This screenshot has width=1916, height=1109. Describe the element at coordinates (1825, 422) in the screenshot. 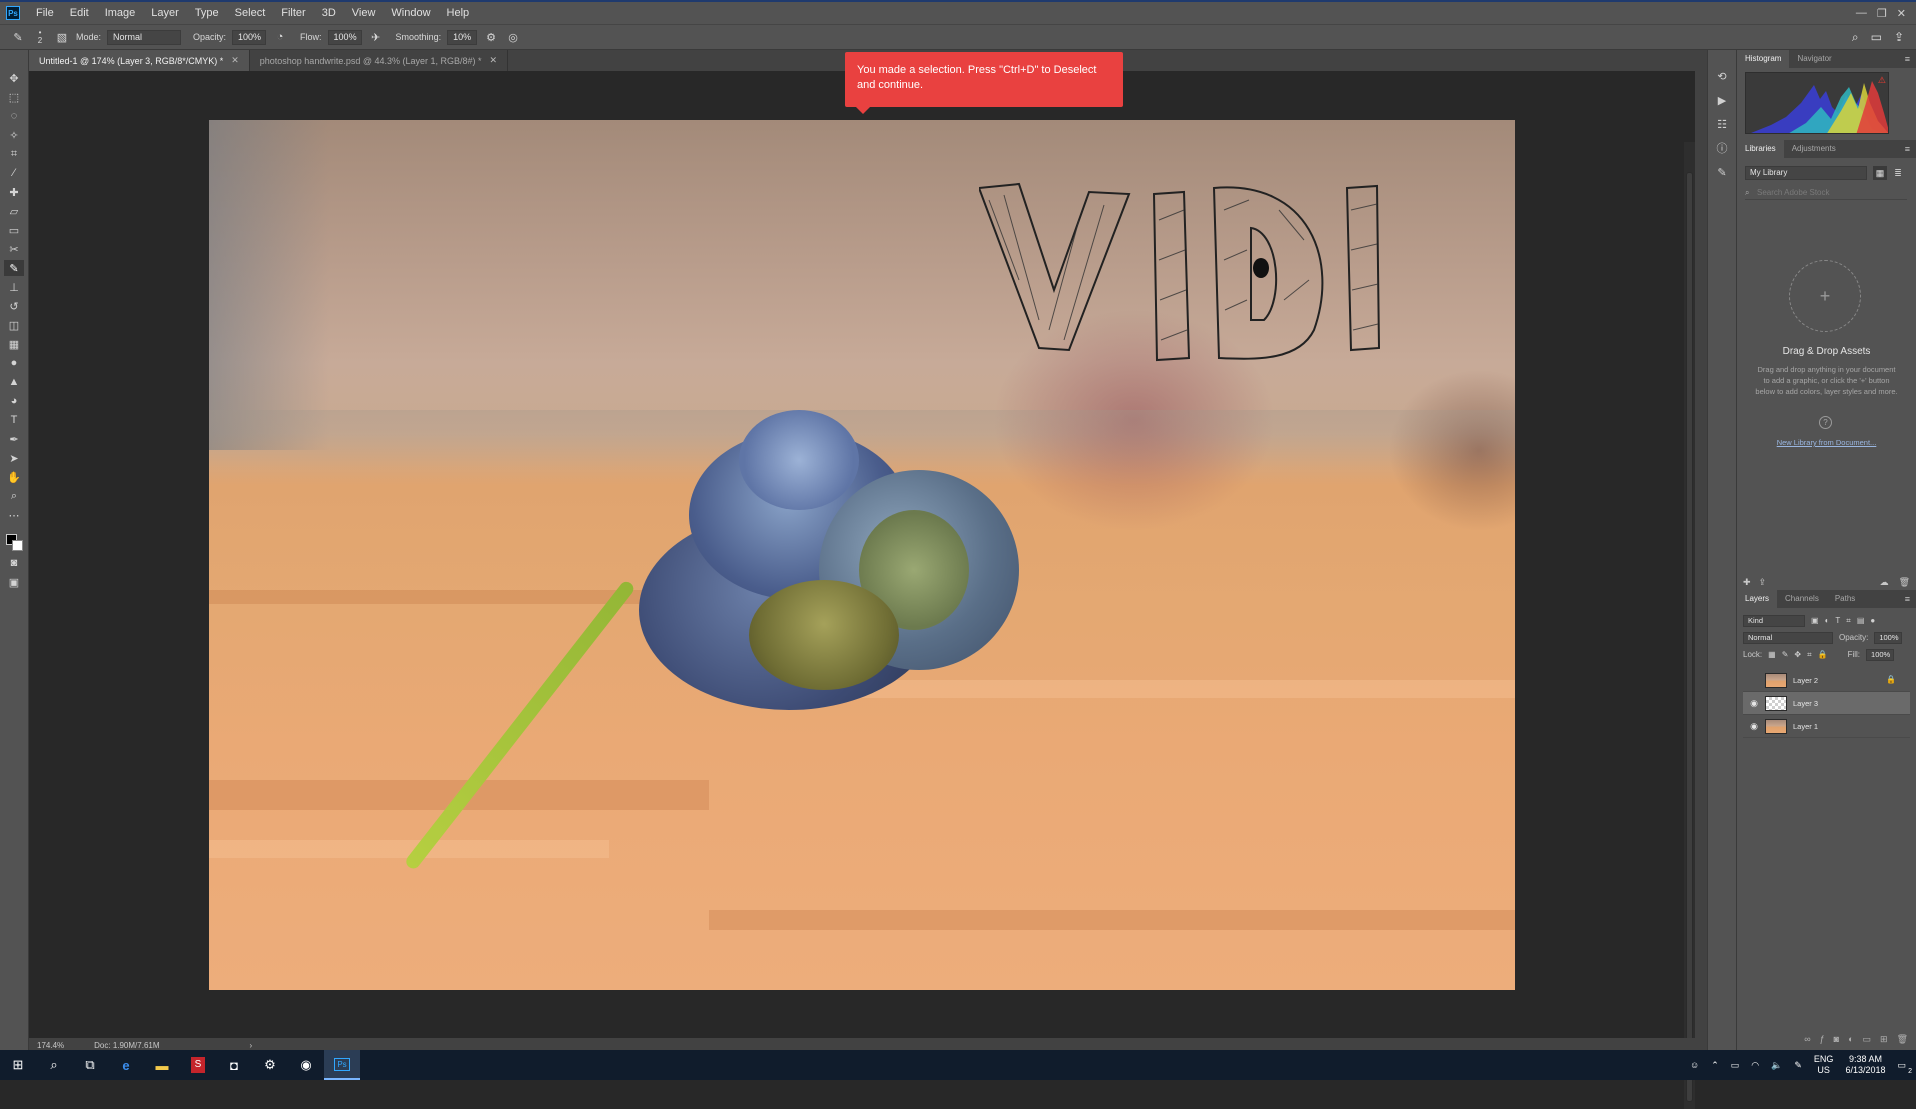

I see `help-icon: ?` at that location.